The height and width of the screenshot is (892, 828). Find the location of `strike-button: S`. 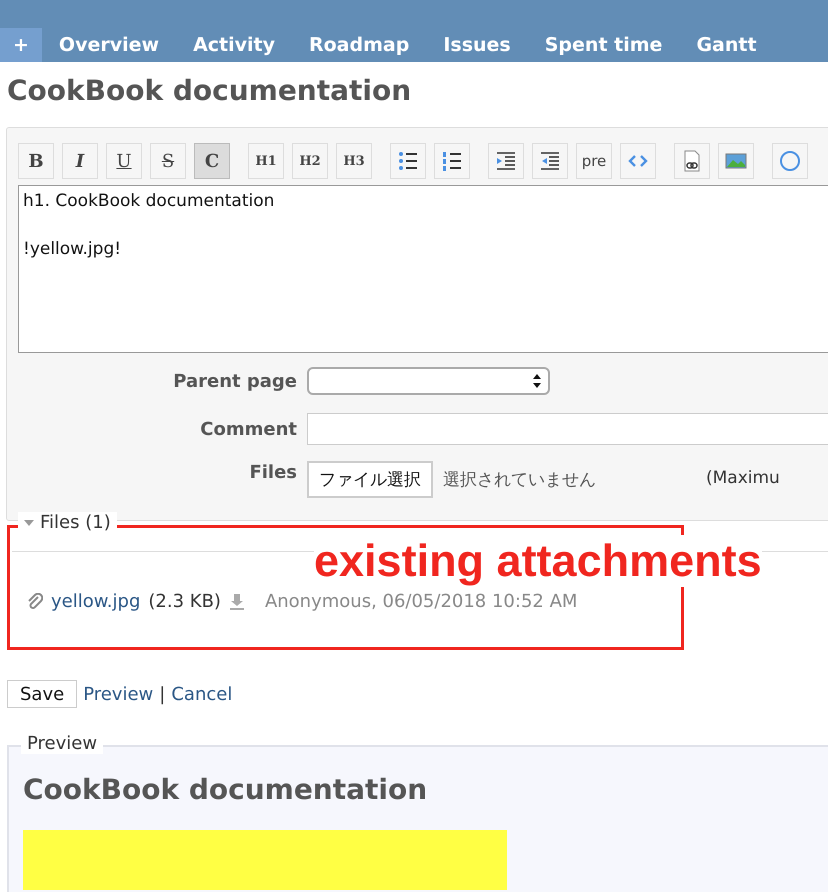

strike-button: S is located at coordinates (168, 161).